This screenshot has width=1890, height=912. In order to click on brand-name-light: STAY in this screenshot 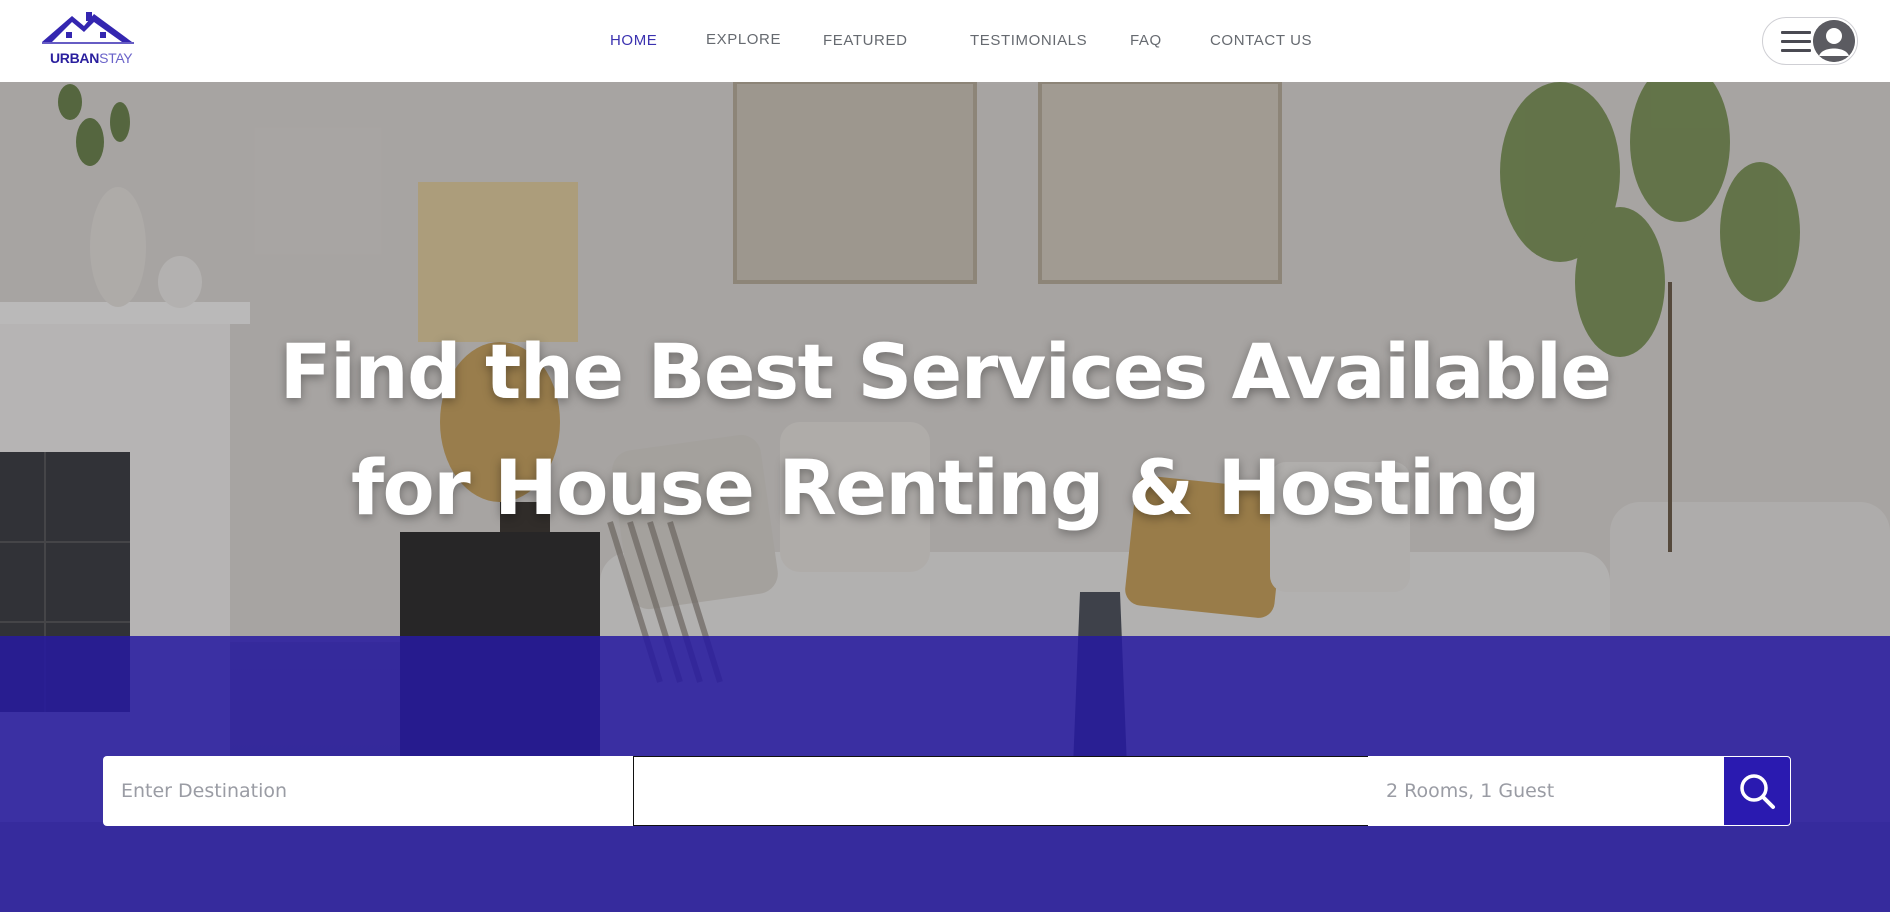, I will do `click(116, 58)`.